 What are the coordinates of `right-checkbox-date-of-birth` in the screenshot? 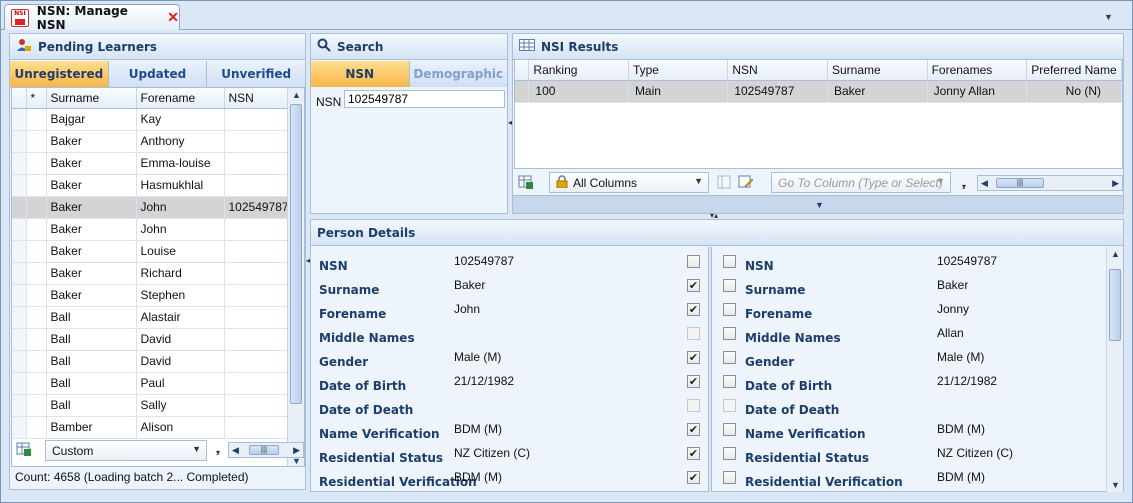 It's located at (729, 381).